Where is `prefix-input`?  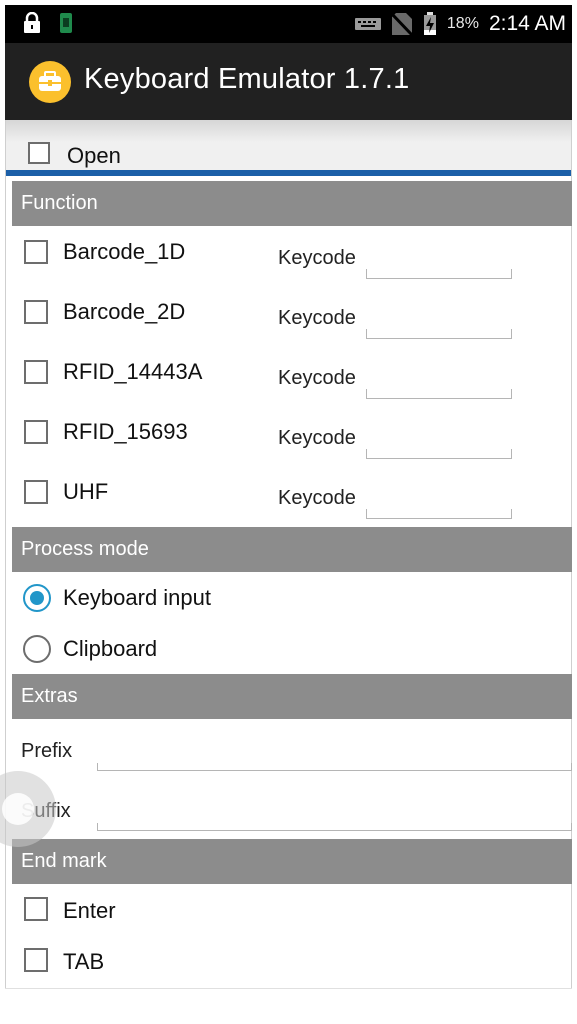
prefix-input is located at coordinates (334, 767).